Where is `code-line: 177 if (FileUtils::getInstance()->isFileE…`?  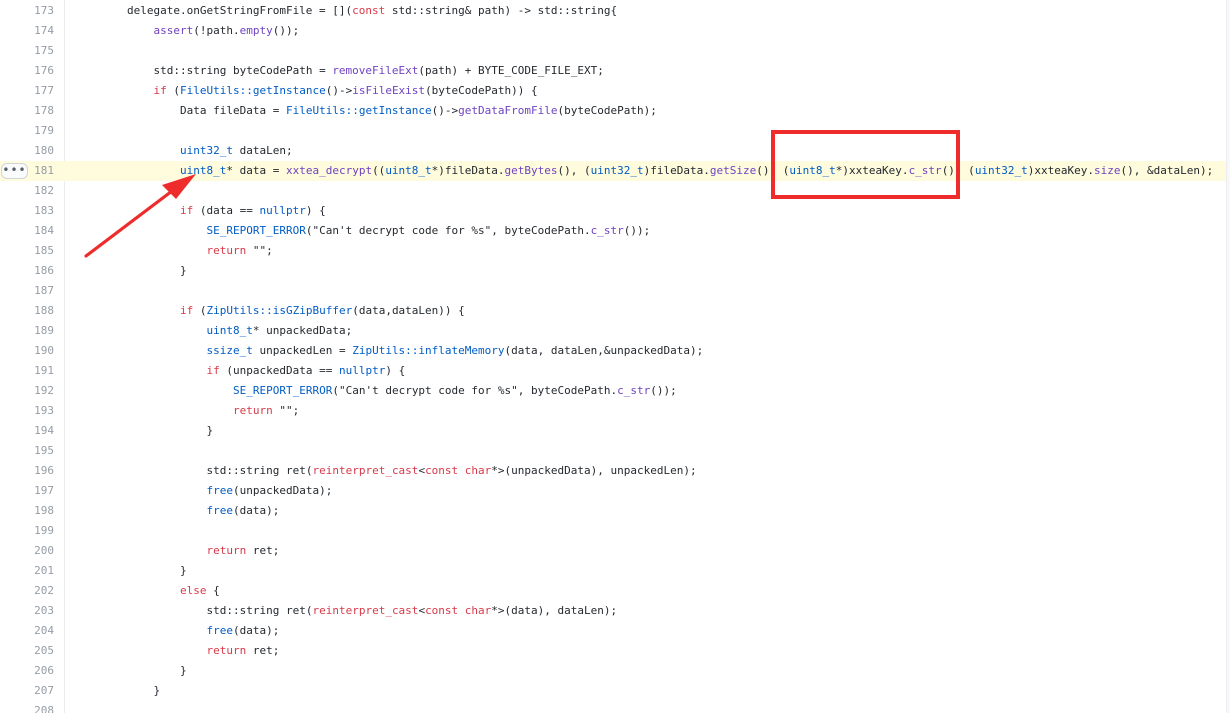
code-line: 177 if (FileUtils::getInstance()->isFileE… is located at coordinates (615, 91).